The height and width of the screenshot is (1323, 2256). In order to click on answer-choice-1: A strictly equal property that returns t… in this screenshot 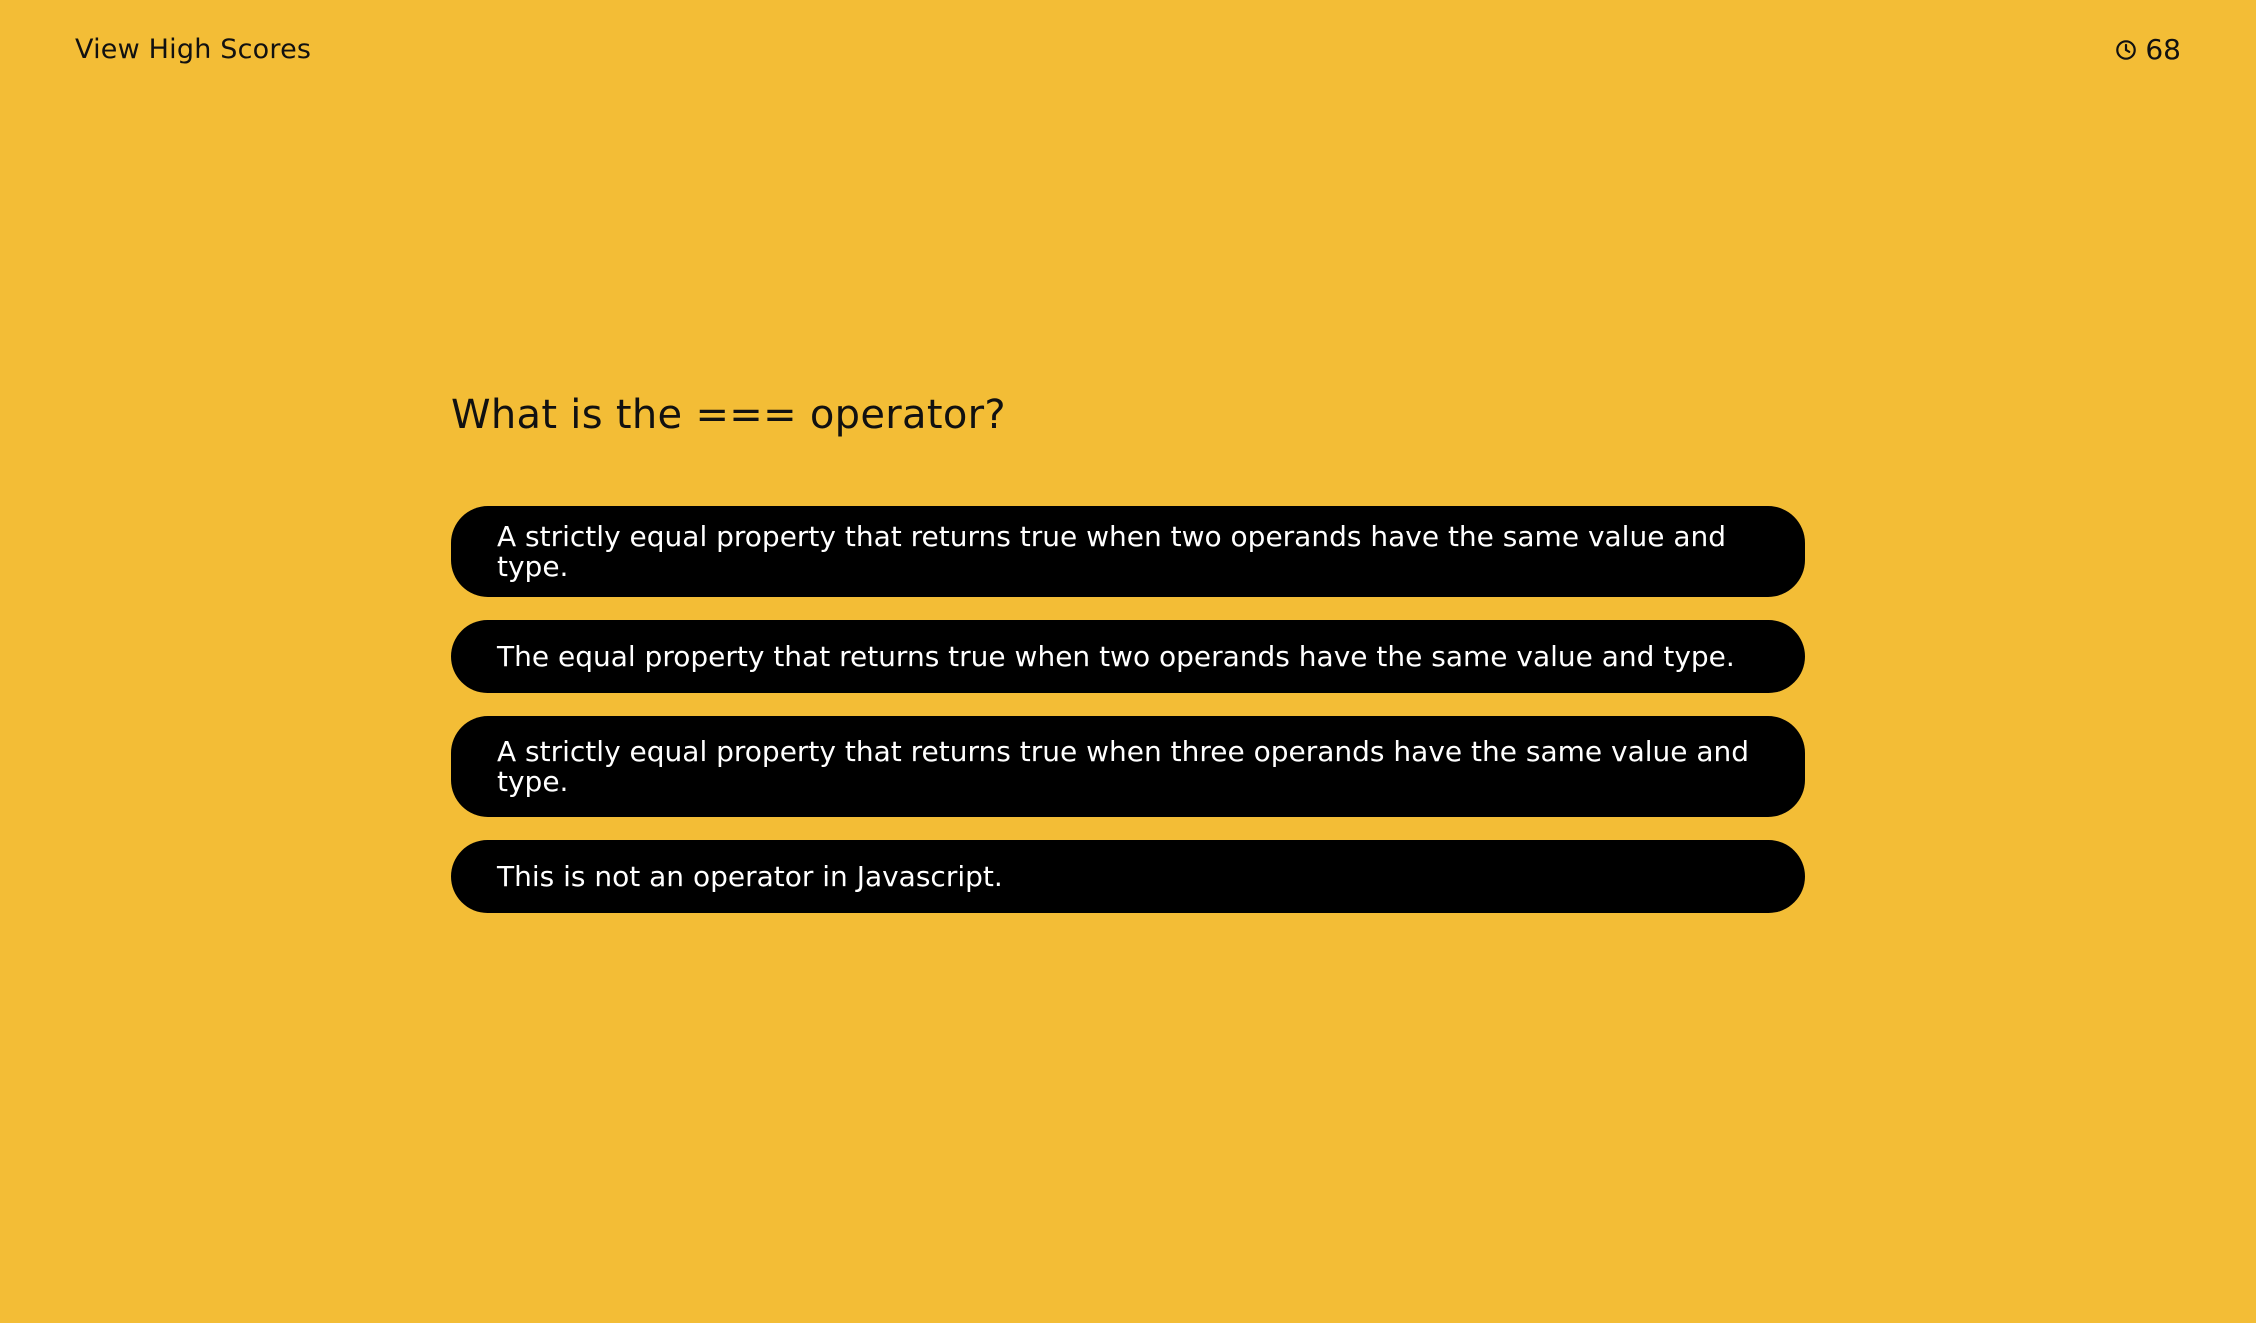, I will do `click(1128, 551)`.